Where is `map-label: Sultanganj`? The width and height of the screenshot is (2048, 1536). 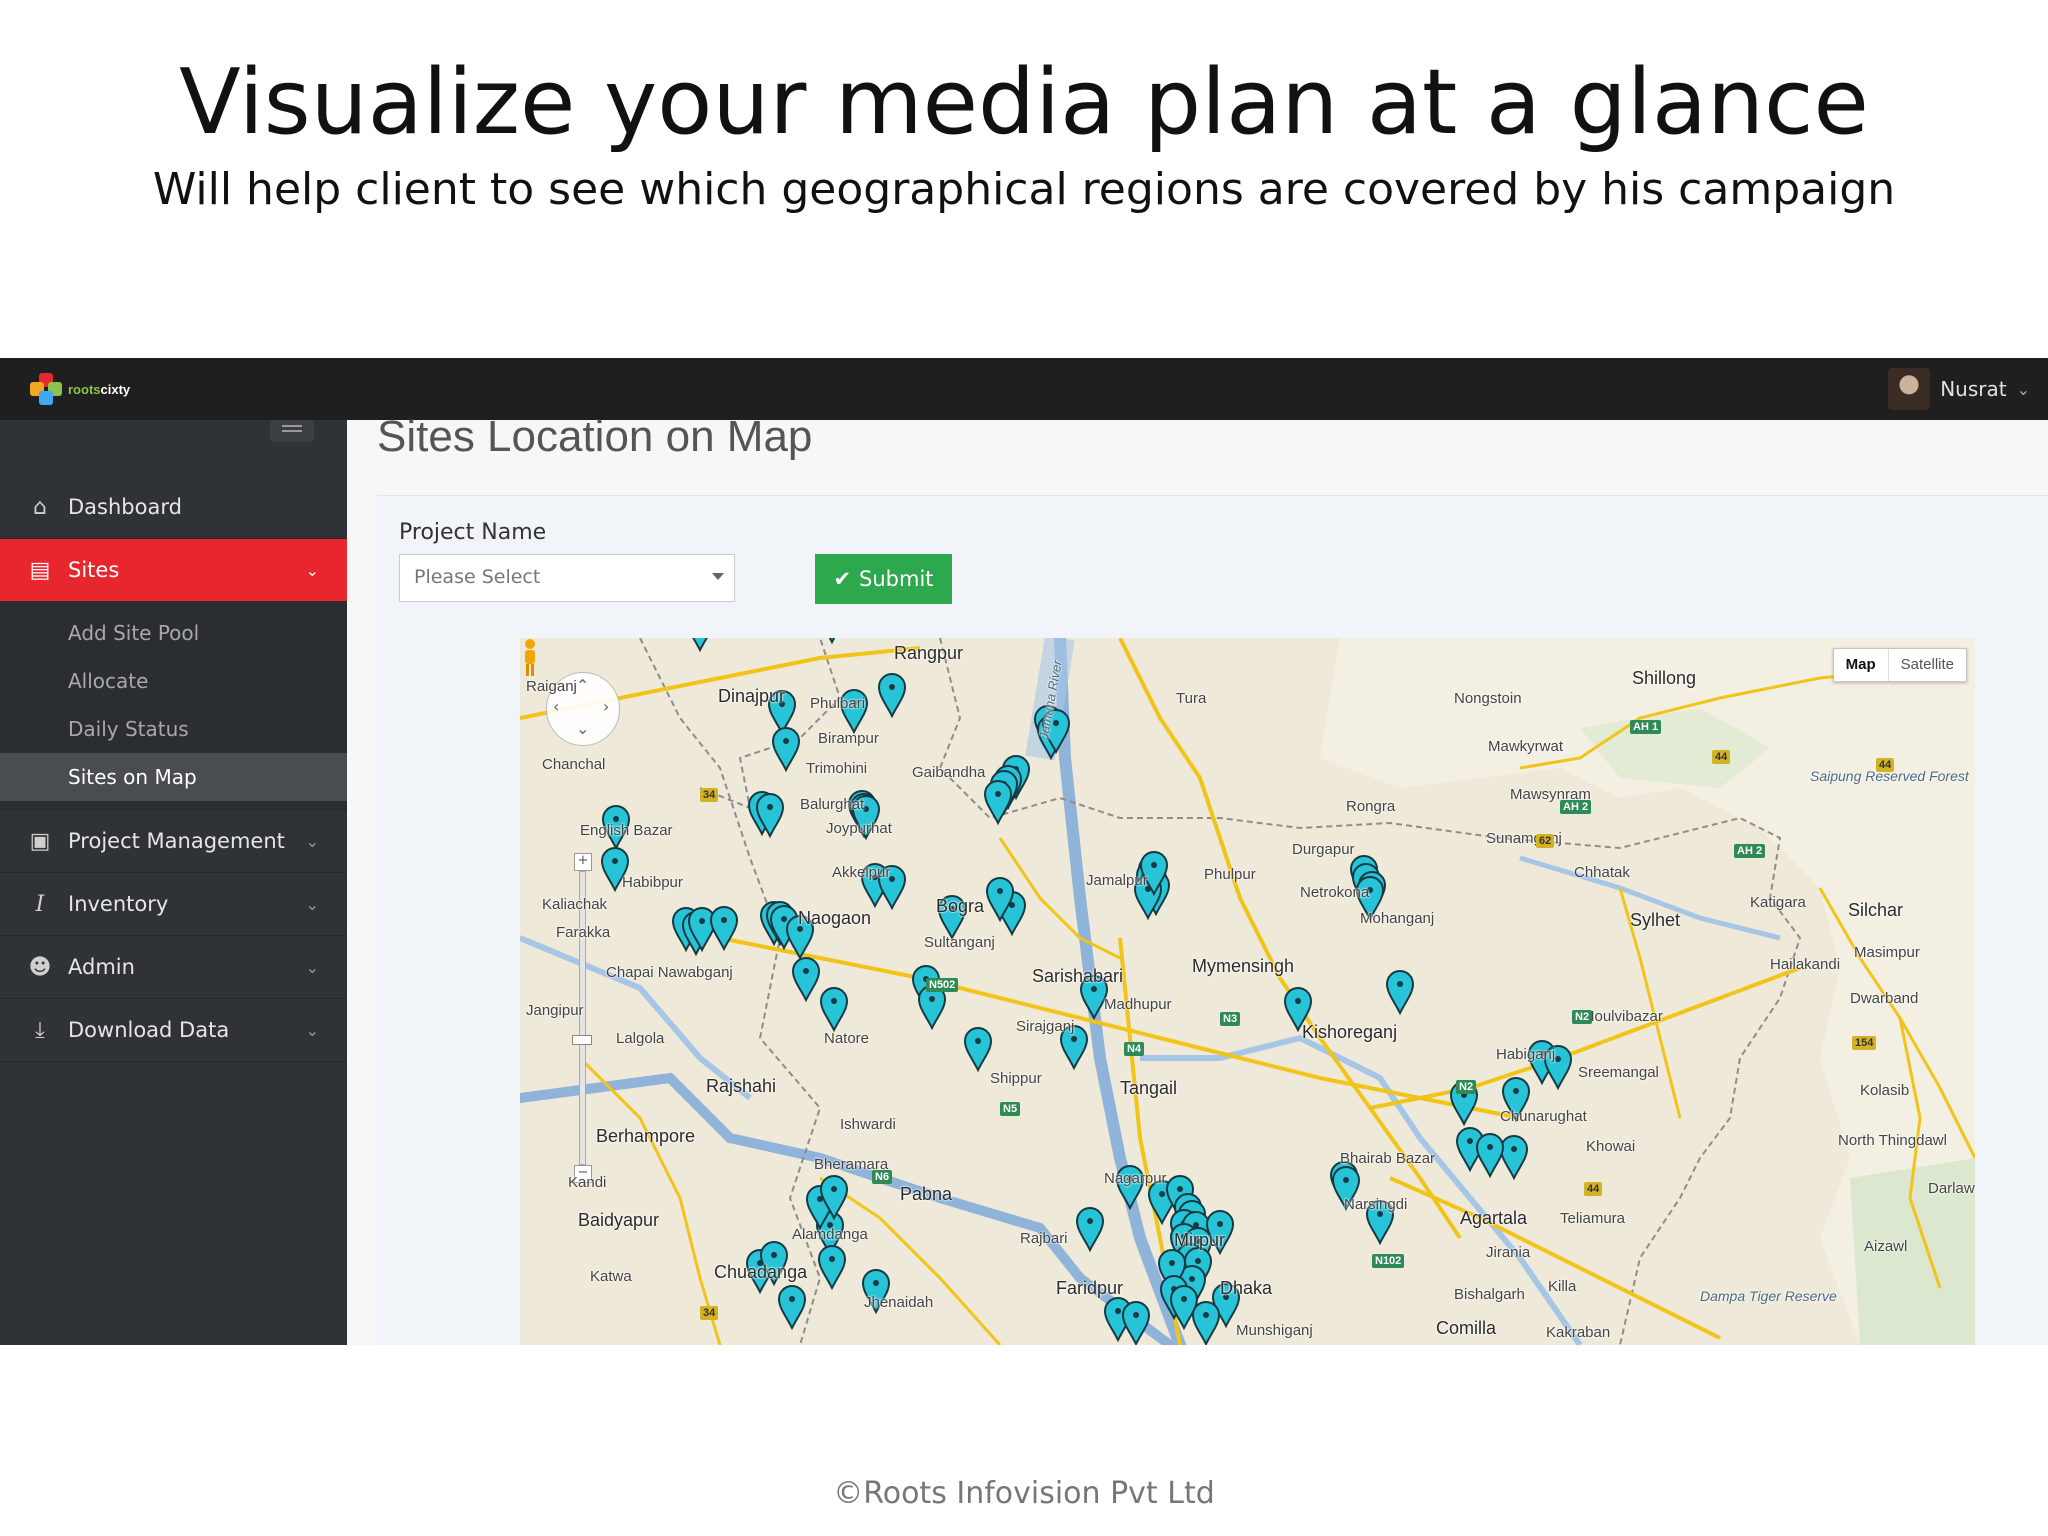
map-label: Sultanganj is located at coordinates (959, 942).